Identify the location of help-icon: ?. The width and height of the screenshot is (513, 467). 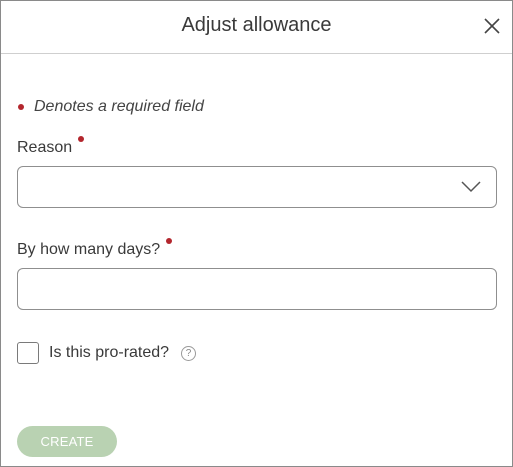
(189, 353).